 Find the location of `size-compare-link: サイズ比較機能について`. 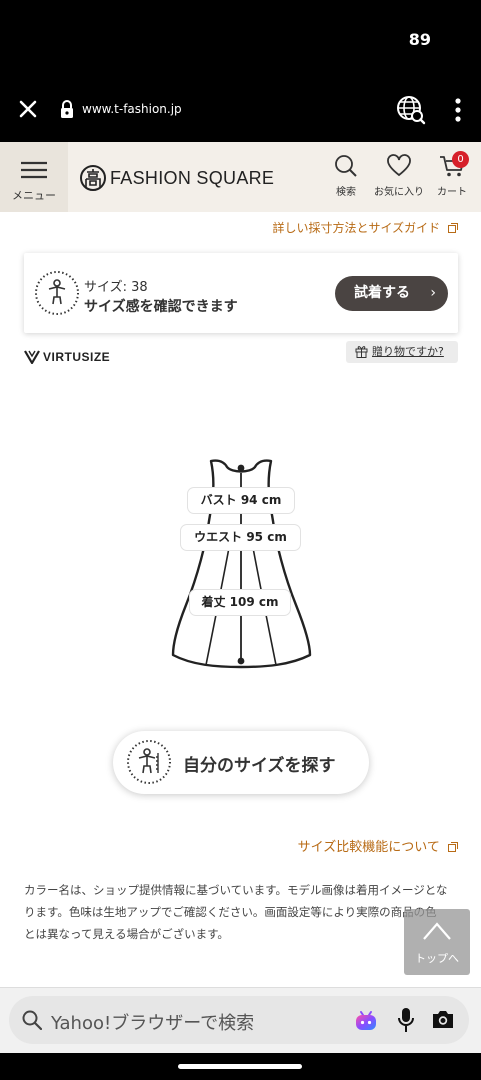

size-compare-link: サイズ比較機能について is located at coordinates (378, 845).